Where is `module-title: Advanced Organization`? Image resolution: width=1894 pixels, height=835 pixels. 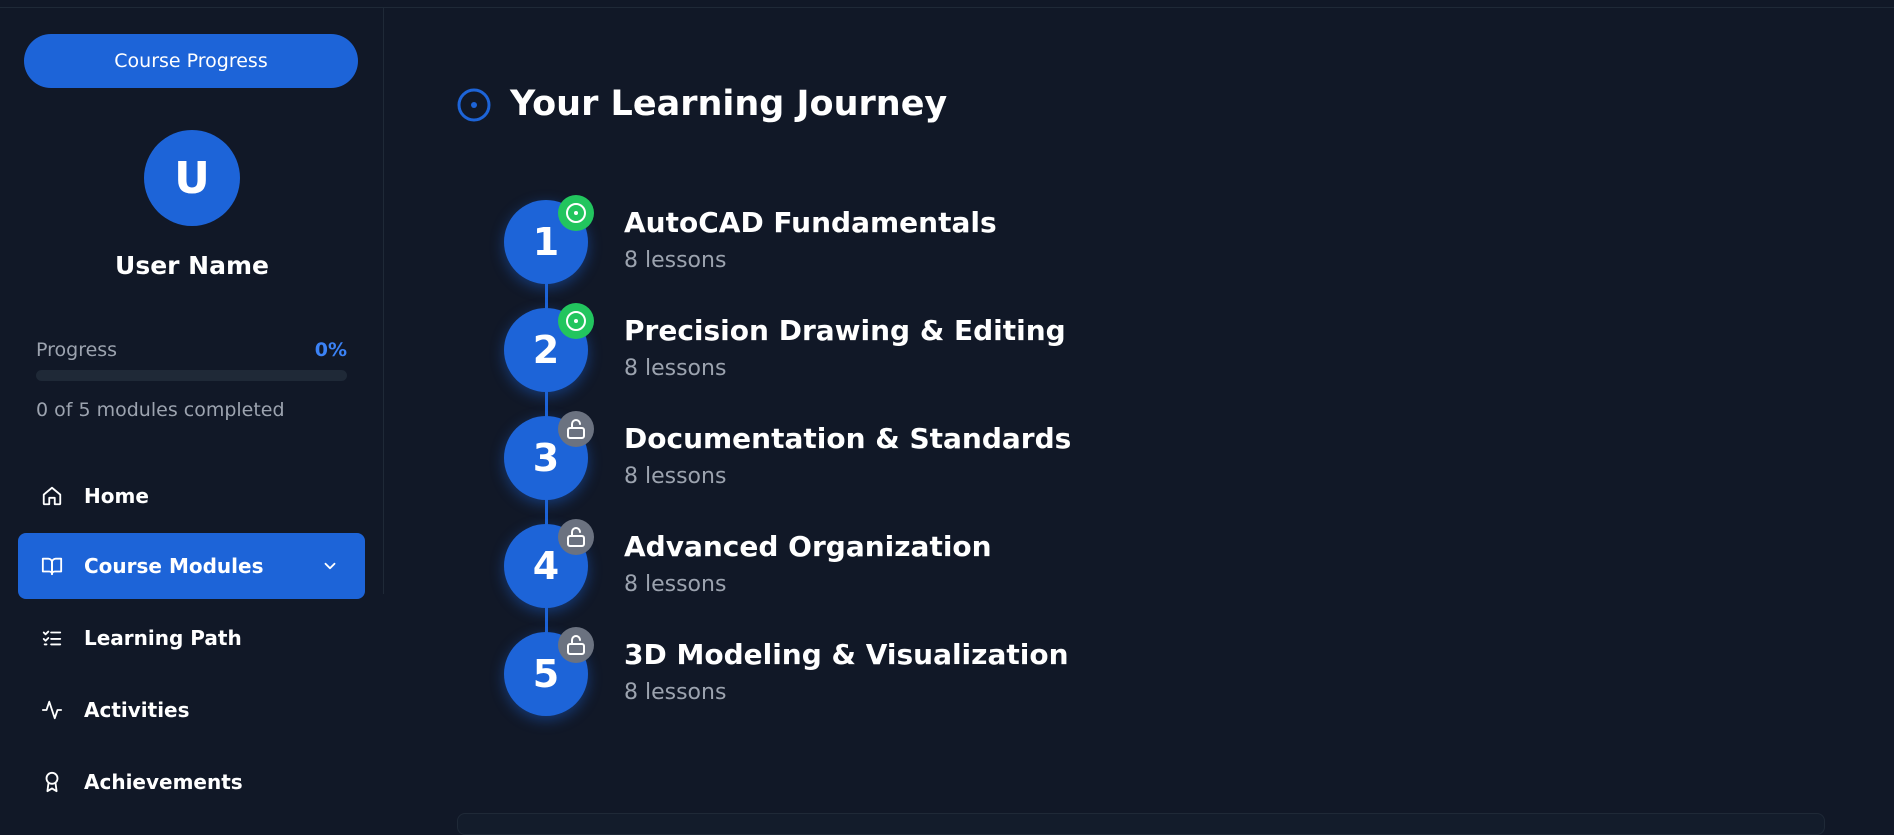 module-title: Advanced Organization is located at coordinates (808, 546).